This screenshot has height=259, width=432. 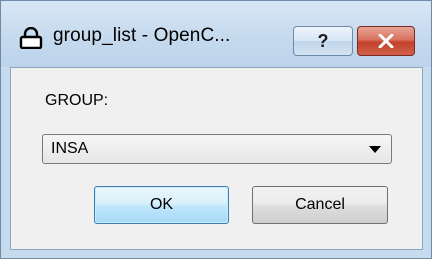 I want to click on close-button, so click(x=386, y=41).